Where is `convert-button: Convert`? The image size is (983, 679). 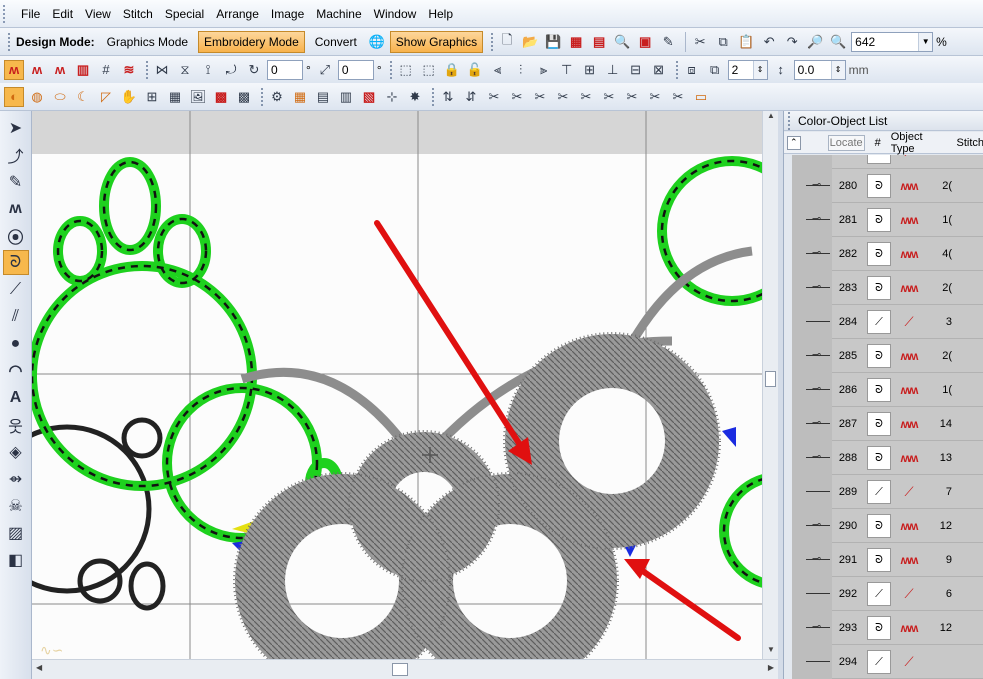
convert-button: Convert is located at coordinates (336, 42).